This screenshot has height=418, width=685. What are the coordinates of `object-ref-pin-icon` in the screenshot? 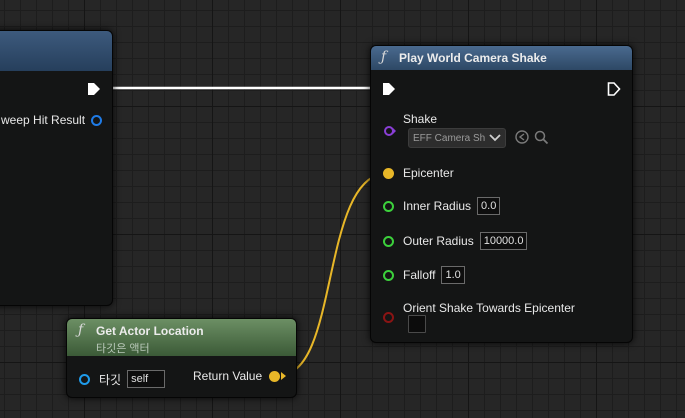 It's located at (84, 379).